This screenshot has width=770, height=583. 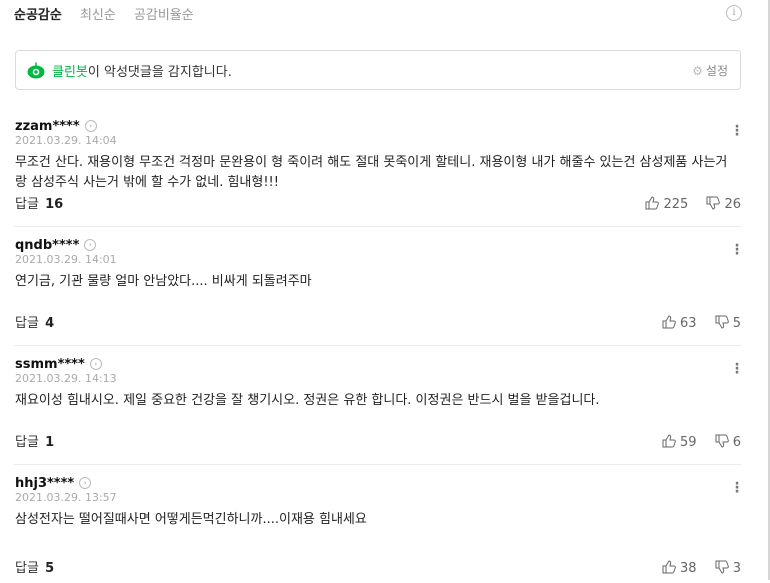 I want to click on like-button: 225, so click(x=666, y=204).